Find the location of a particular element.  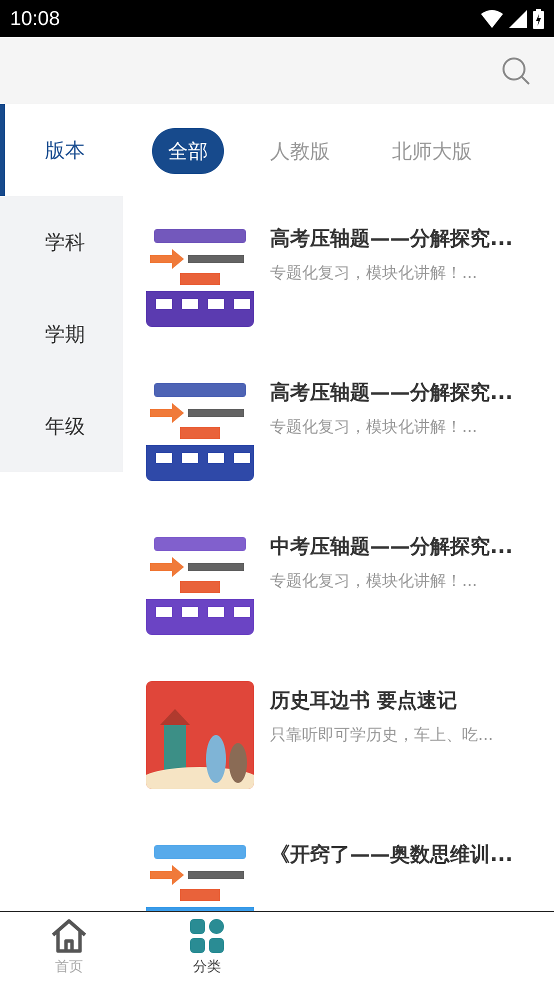

book-title: 历史耳边书 要点速记 is located at coordinates (382, 700).